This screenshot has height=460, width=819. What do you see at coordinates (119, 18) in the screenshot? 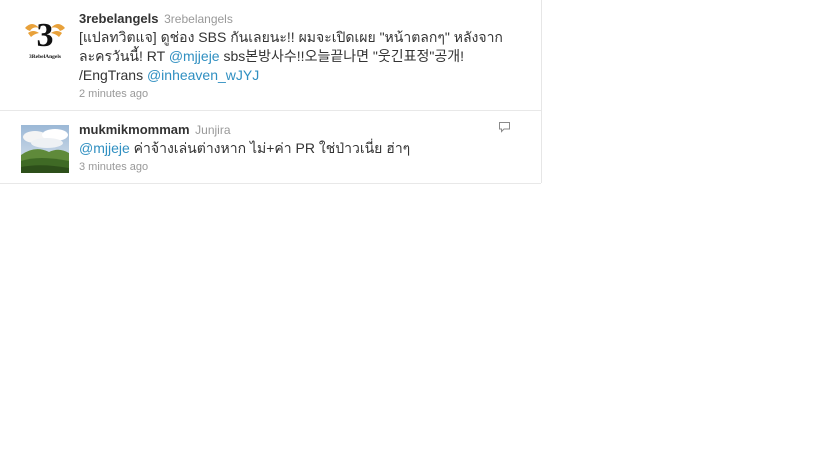
I see `screen-name-link: 3rebelangels` at bounding box center [119, 18].